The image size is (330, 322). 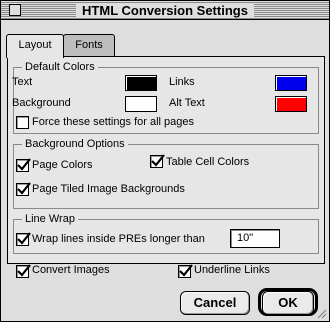 What do you see at coordinates (321, 313) in the screenshot?
I see `resize-grip-icon` at bounding box center [321, 313].